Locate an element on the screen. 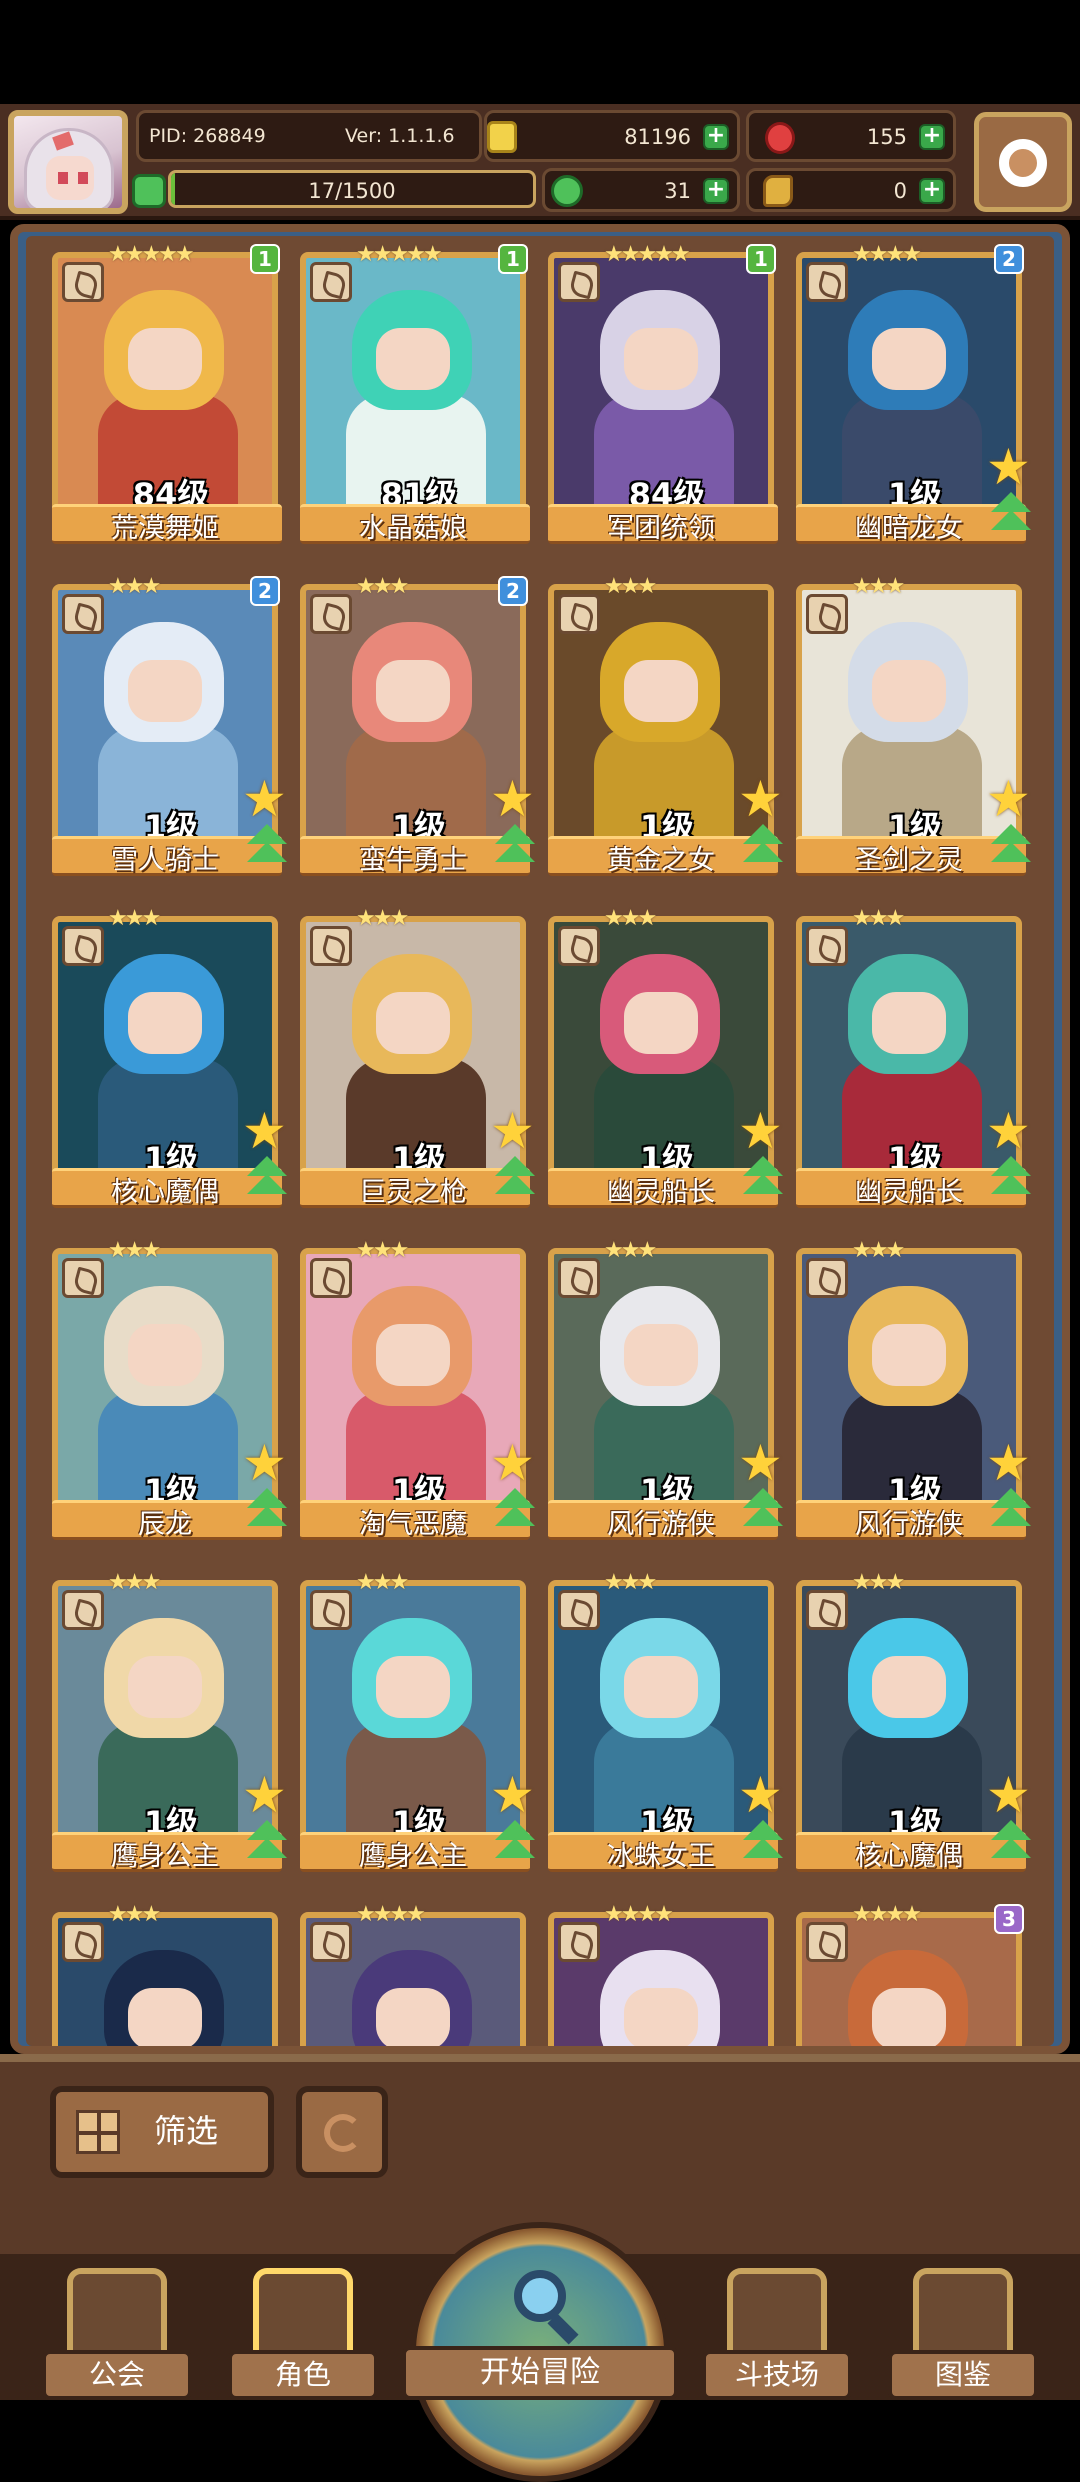 This screenshot has height=2482, width=1080. add-clover-button: + is located at coordinates (716, 191).